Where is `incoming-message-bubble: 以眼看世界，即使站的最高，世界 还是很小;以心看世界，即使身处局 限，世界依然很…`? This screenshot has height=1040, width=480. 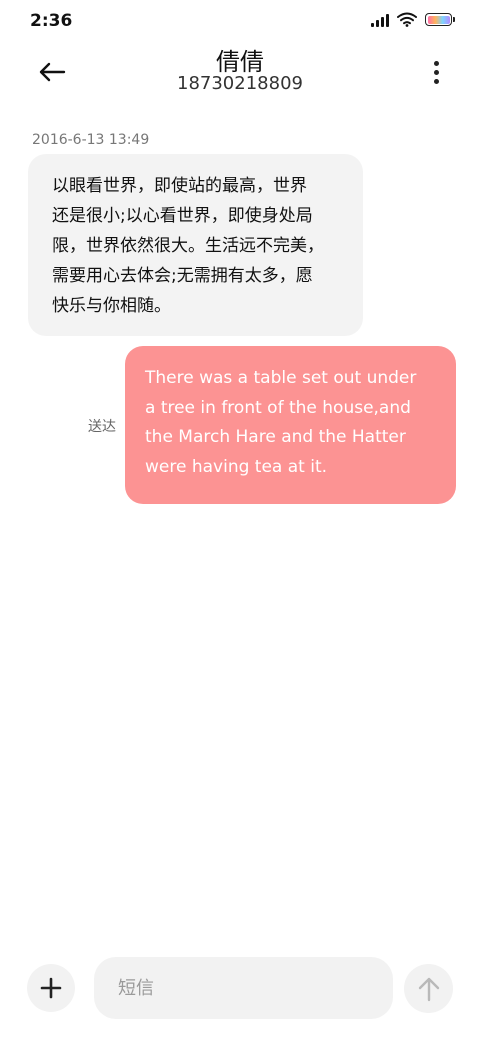 incoming-message-bubble: 以眼看世界，即使站的最高，世界 还是很小;以心看世界，即使身处局 限，世界依然很… is located at coordinates (195, 245).